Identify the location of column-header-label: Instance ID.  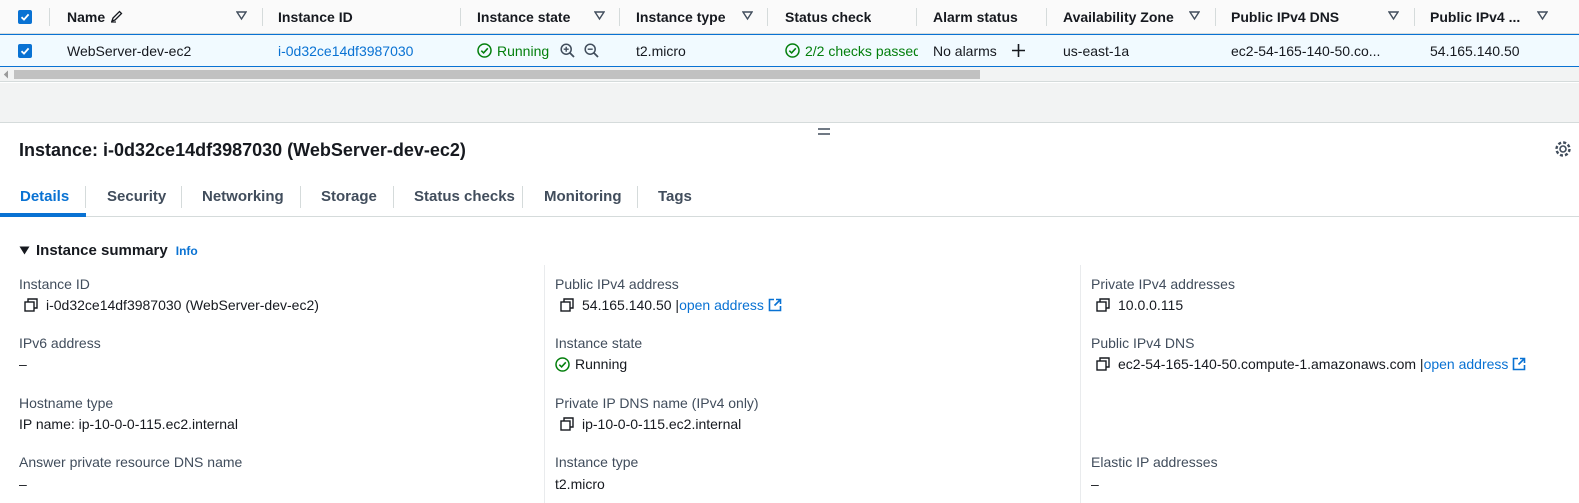
(315, 16).